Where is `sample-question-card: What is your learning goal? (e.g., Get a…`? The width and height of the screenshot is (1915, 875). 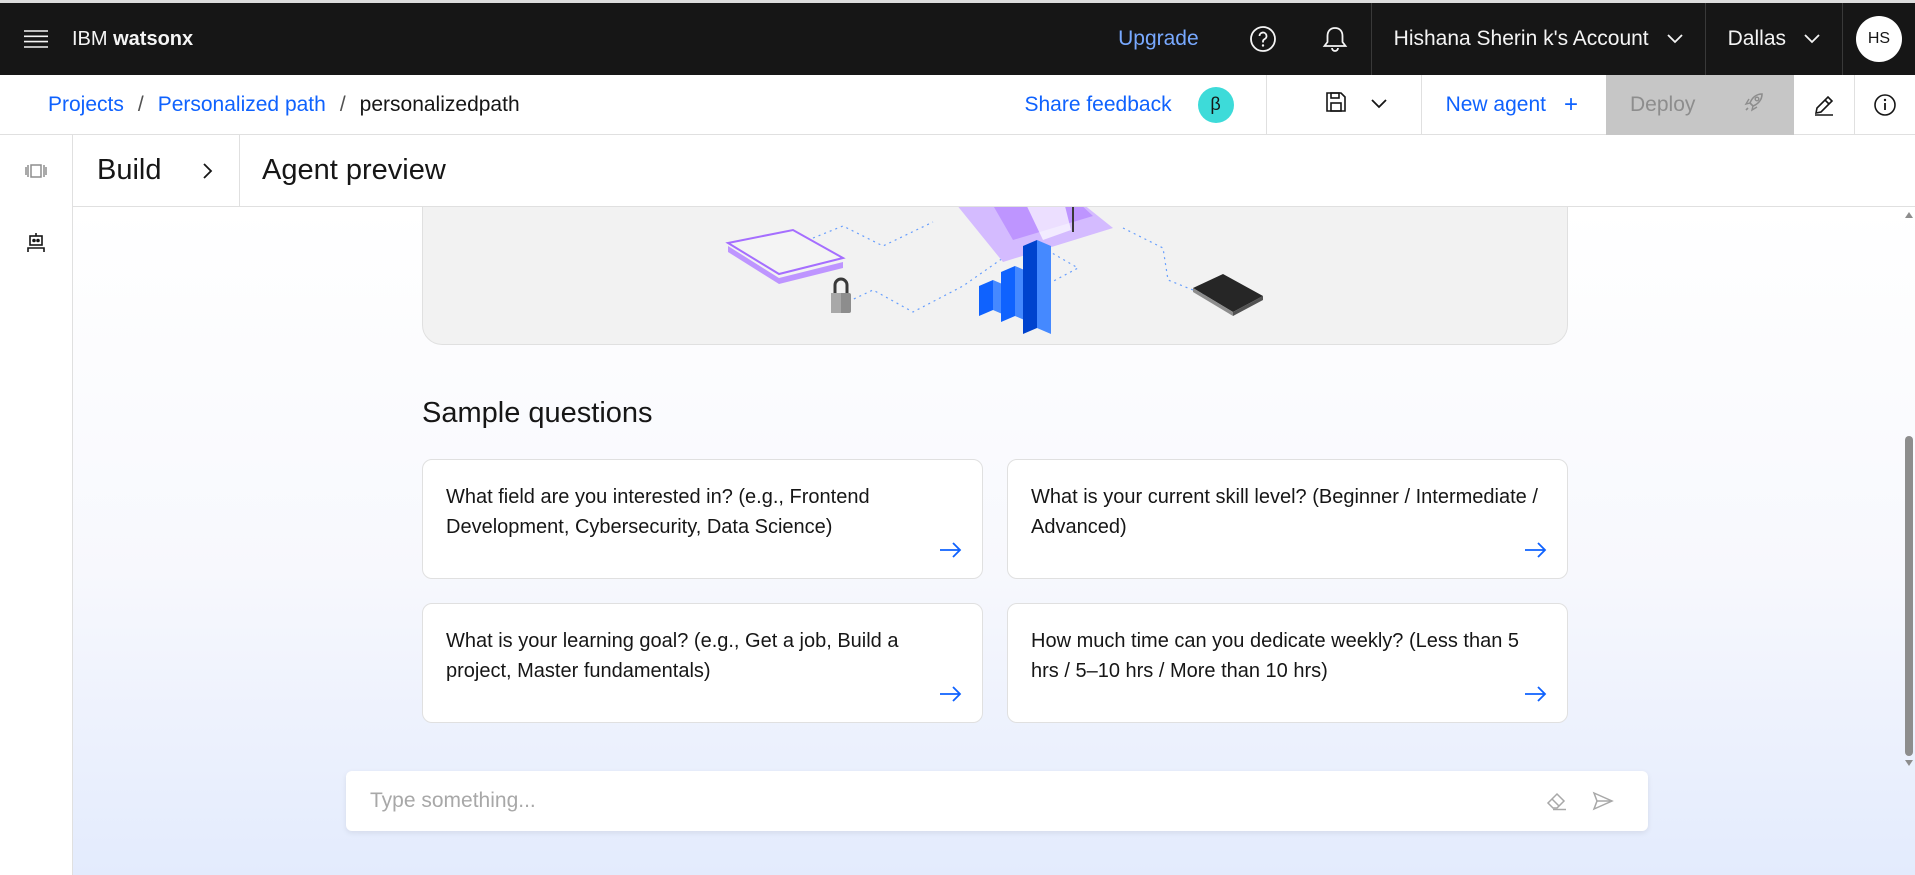
sample-question-card: What is your learning goal? (e.g., Get a… is located at coordinates (702, 663).